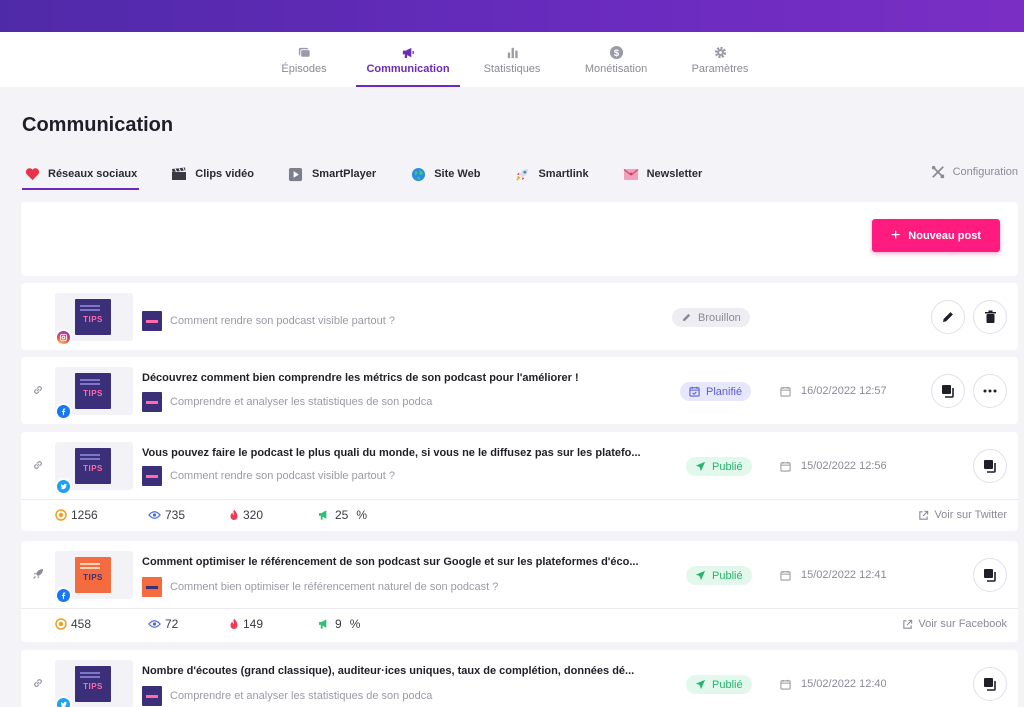  I want to click on stat-reach: 1256, so click(76, 515).